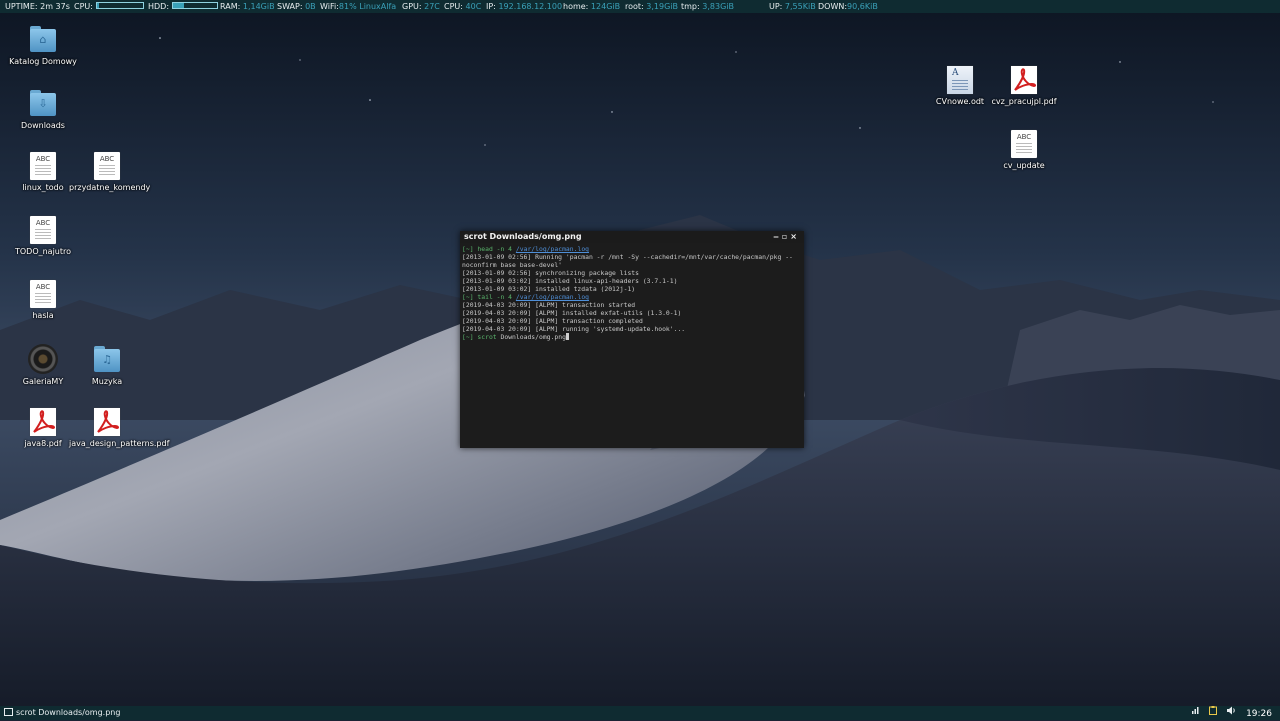 Image resolution: width=1280 pixels, height=721 pixels. What do you see at coordinates (1231, 713) in the screenshot?
I see `volume-icon` at bounding box center [1231, 713].